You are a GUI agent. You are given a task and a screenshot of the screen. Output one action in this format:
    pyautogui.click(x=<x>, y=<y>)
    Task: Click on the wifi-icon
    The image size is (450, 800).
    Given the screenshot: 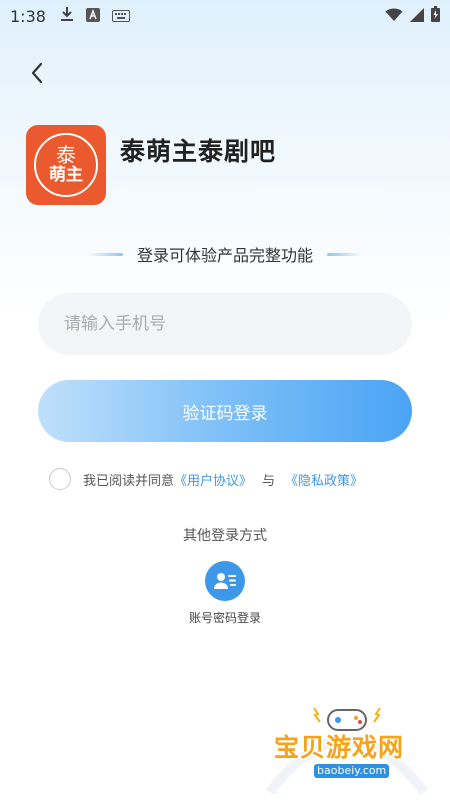 What is the action you would take?
    pyautogui.click(x=394, y=16)
    